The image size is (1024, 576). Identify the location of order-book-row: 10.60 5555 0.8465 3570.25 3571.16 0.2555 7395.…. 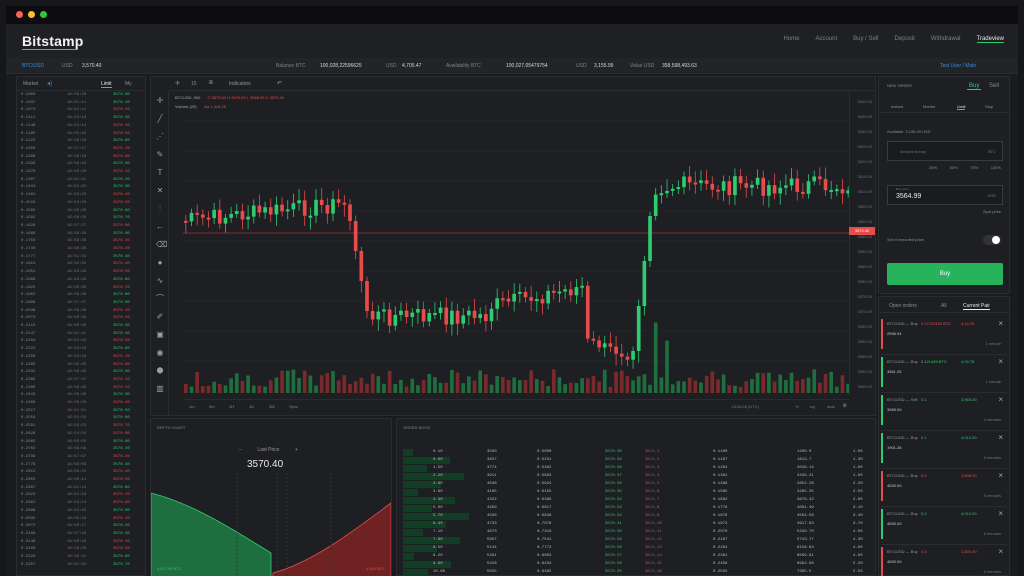
(636, 572).